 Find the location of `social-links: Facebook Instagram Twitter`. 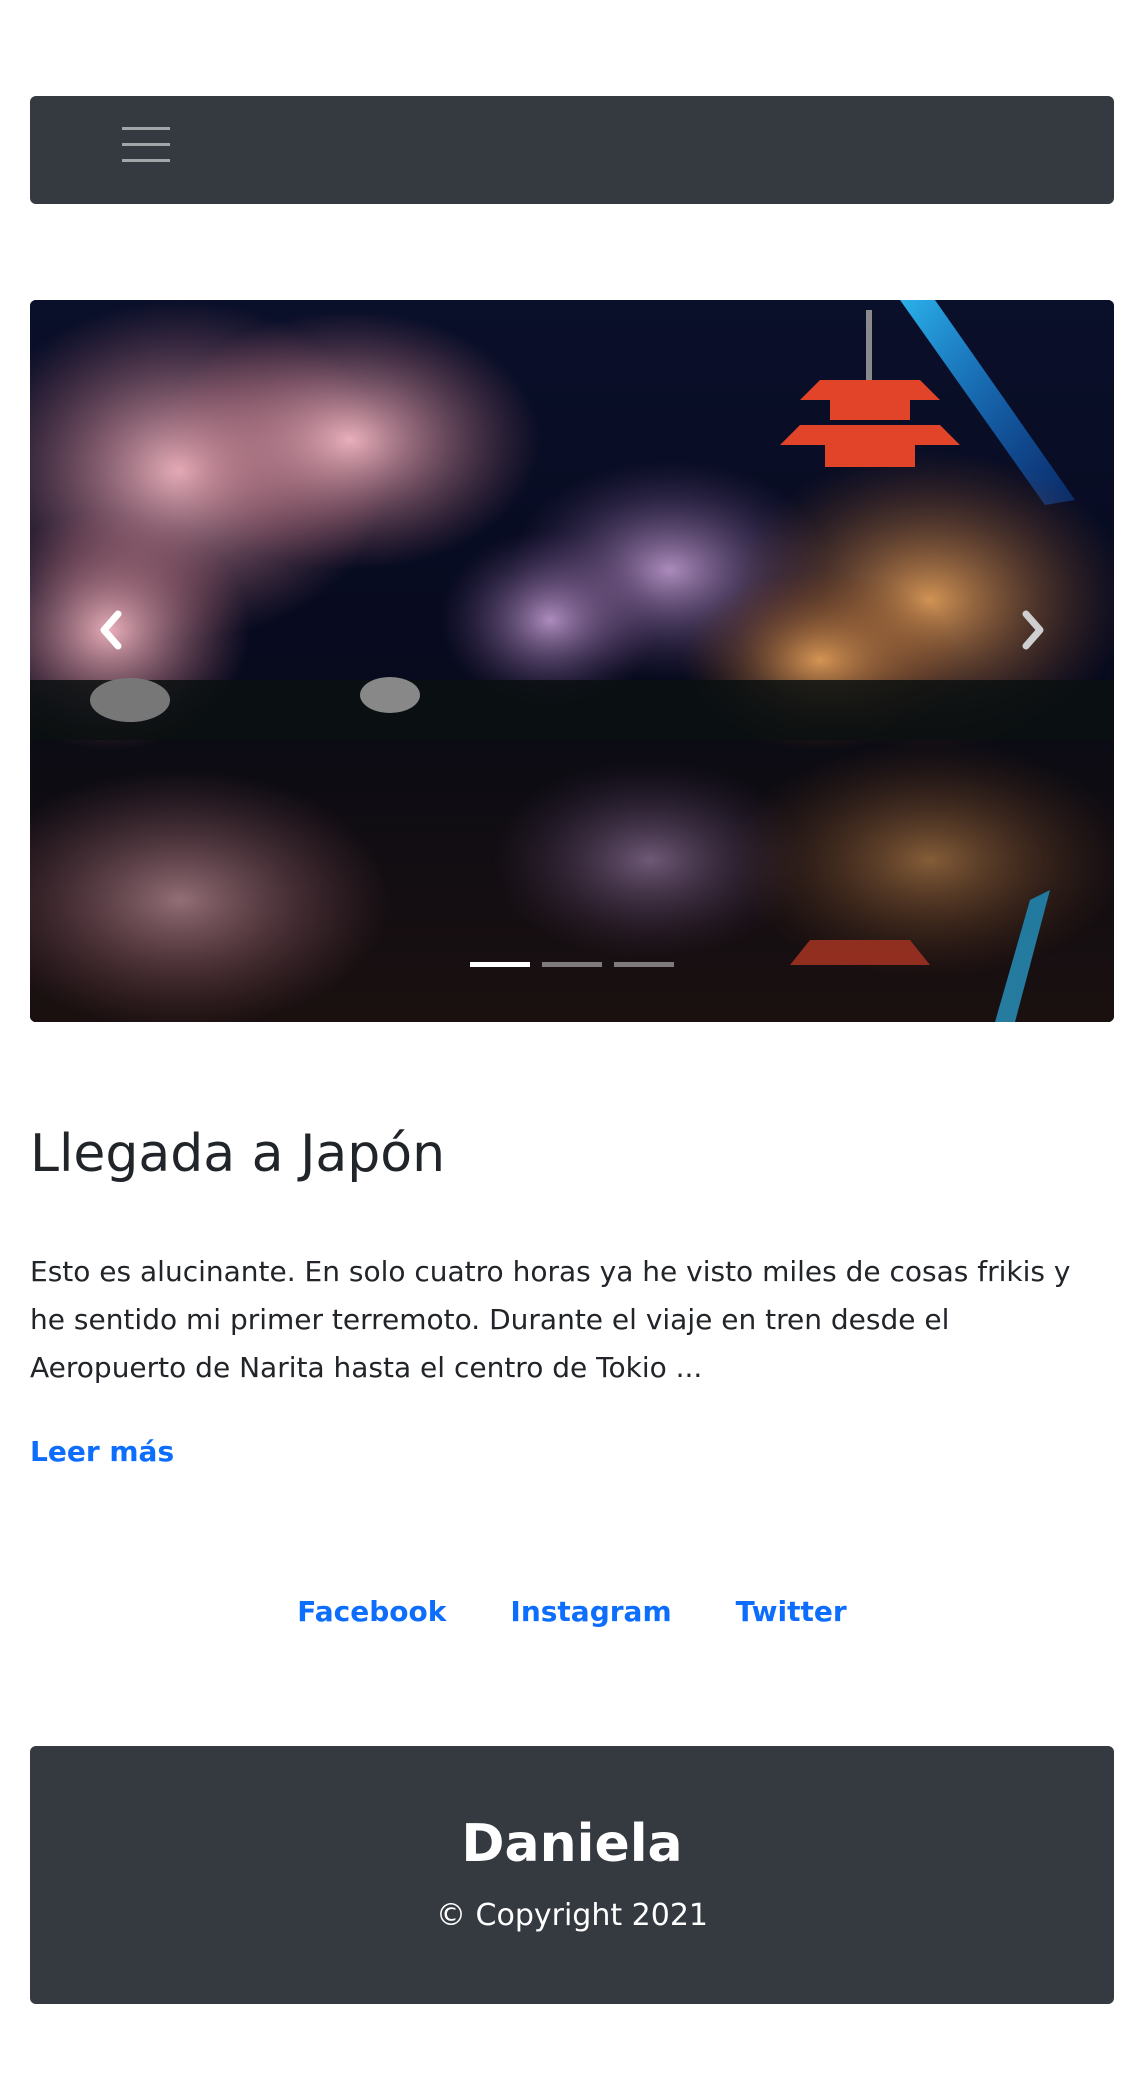

social-links: Facebook Instagram Twitter is located at coordinates (572, 1612).